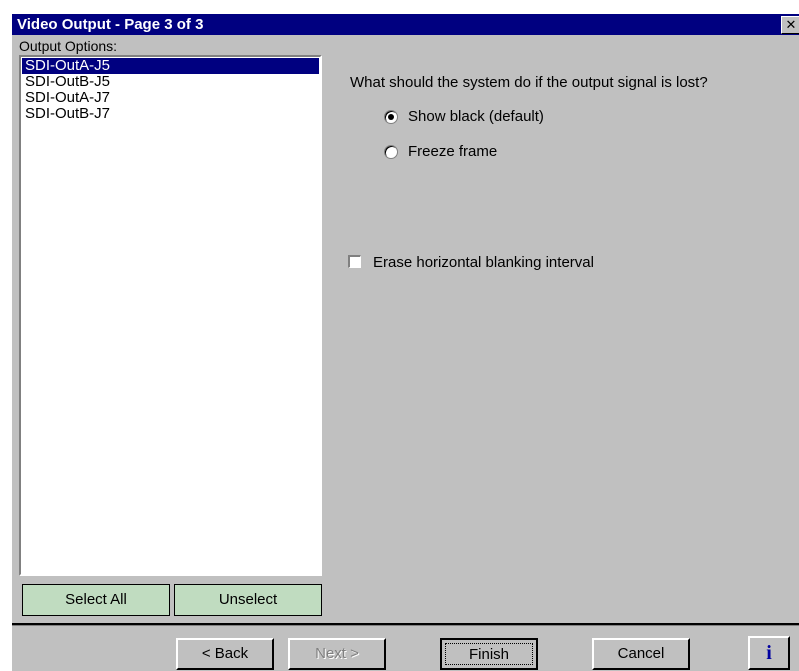 The image size is (799, 671). I want to click on erase-blanking-checkbox, so click(354, 261).